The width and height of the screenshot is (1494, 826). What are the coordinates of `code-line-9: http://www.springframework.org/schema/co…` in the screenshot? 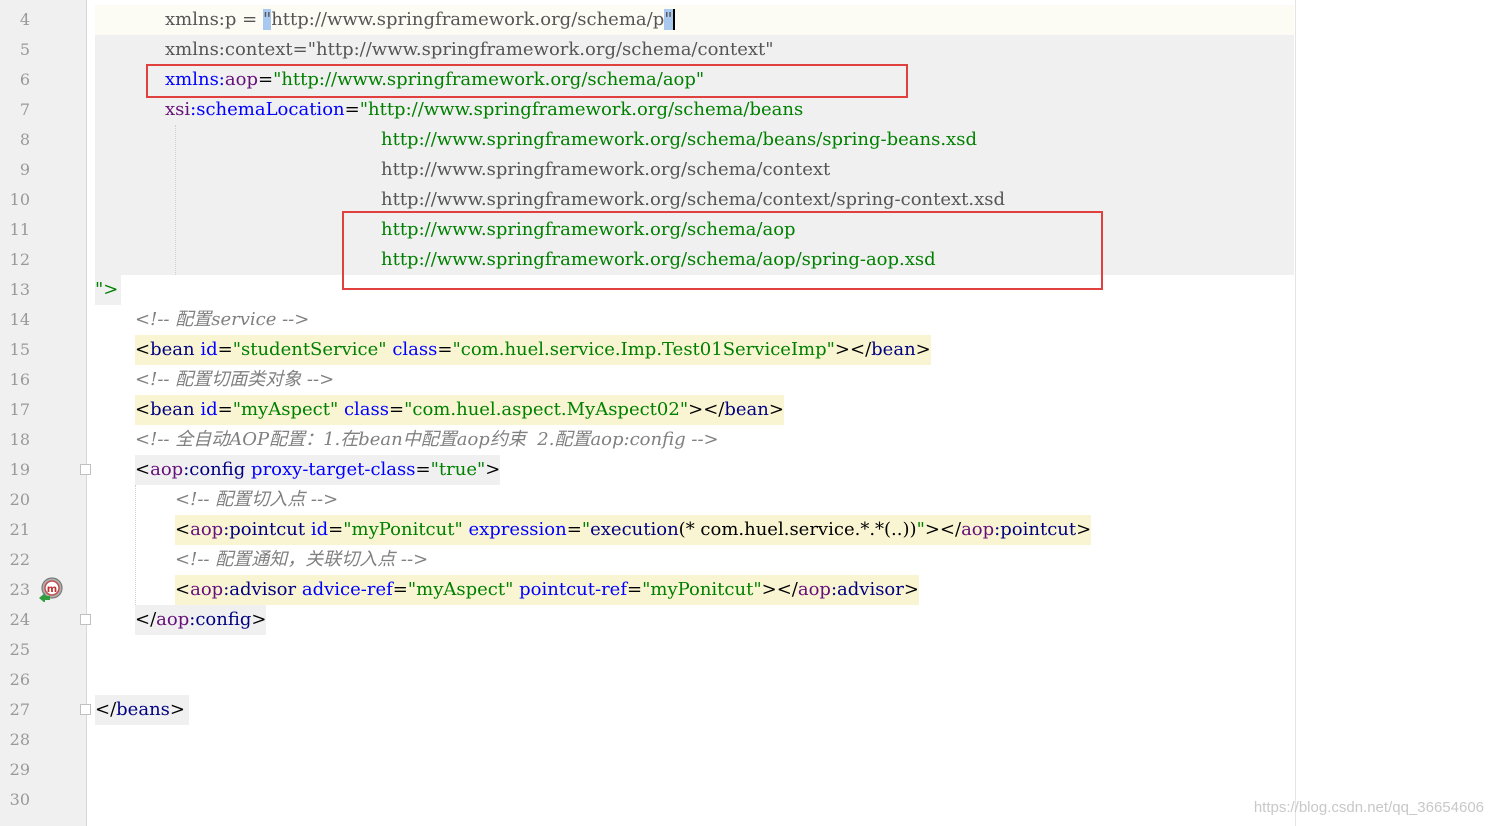 It's located at (606, 169).